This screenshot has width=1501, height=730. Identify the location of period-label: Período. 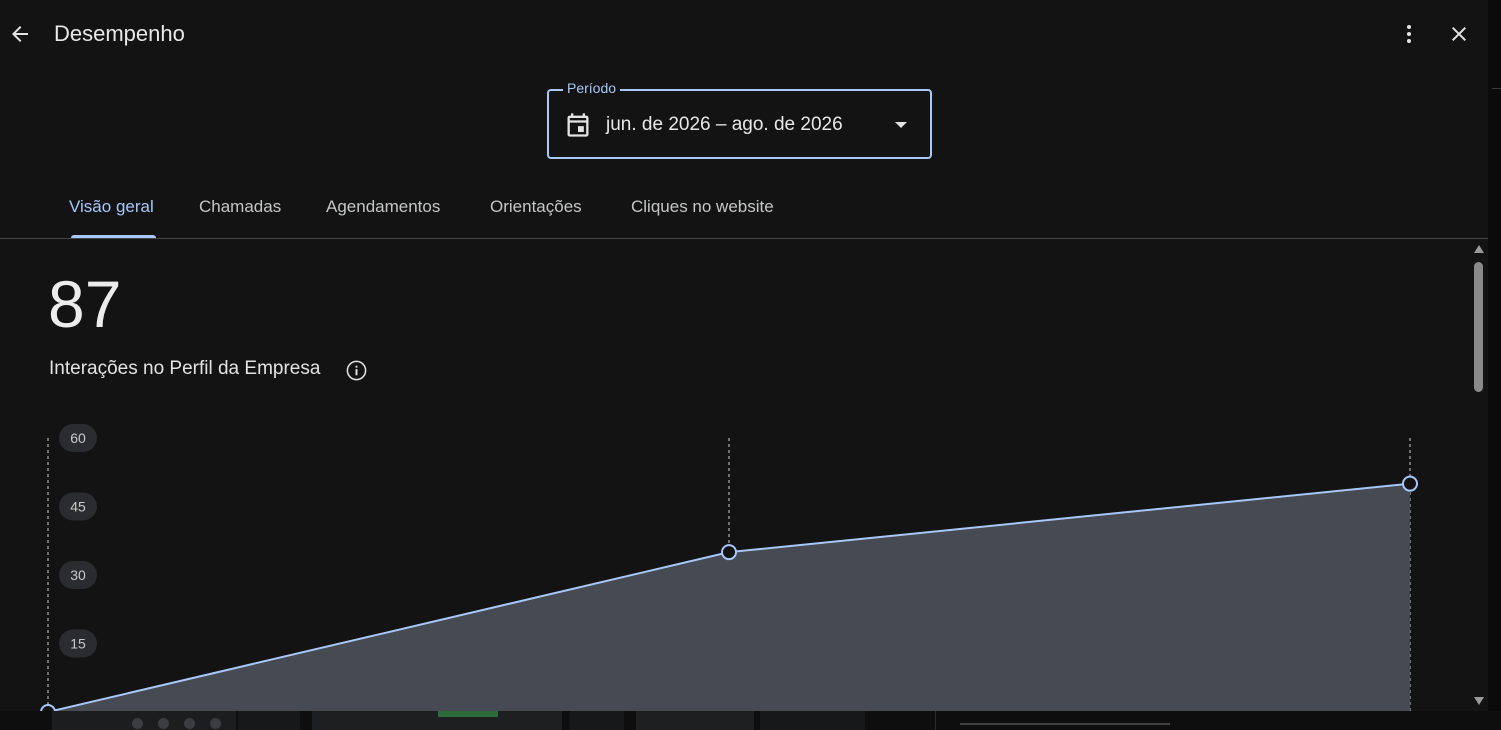
(592, 88).